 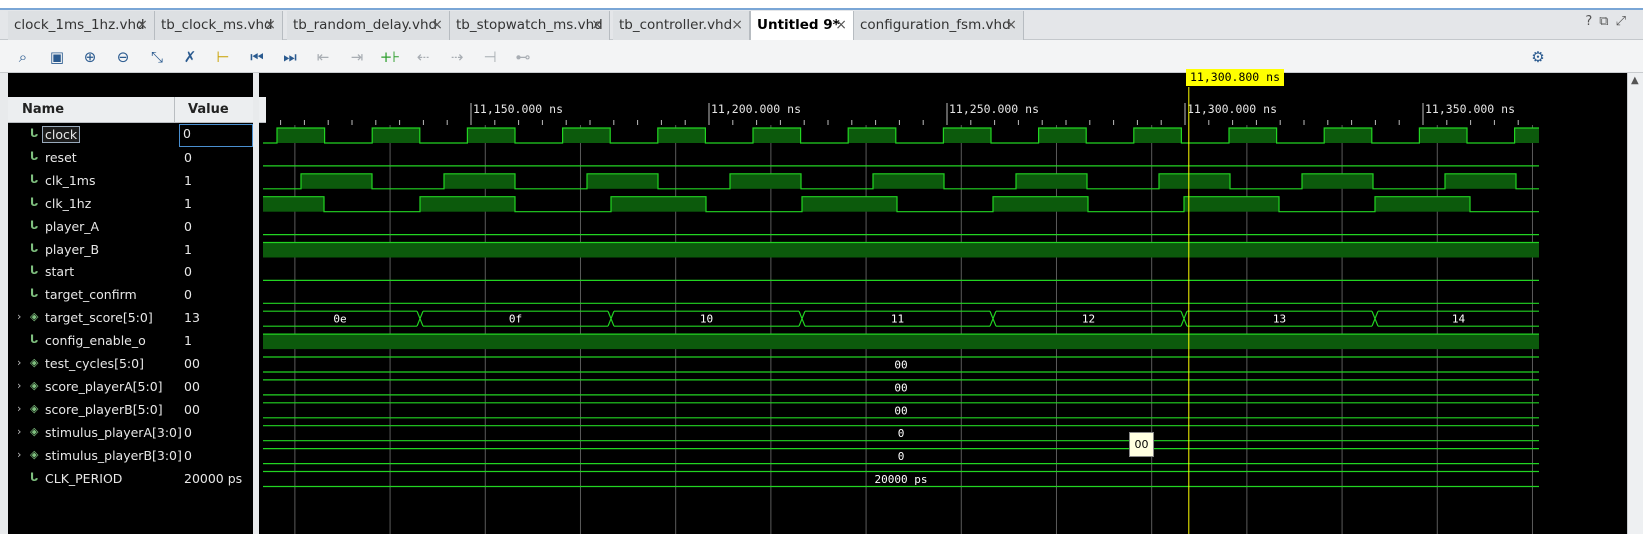 What do you see at coordinates (1592, 21) in the screenshot?
I see `help-icon: ?` at bounding box center [1592, 21].